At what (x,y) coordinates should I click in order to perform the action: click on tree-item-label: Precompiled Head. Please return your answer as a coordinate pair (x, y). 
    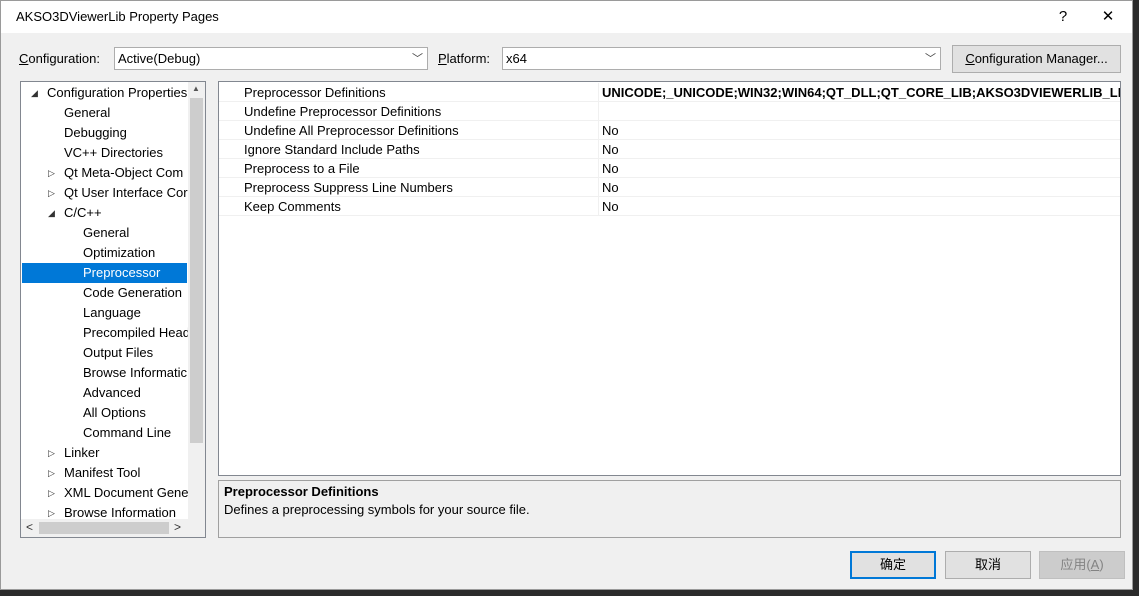
    Looking at the image, I should click on (136, 332).